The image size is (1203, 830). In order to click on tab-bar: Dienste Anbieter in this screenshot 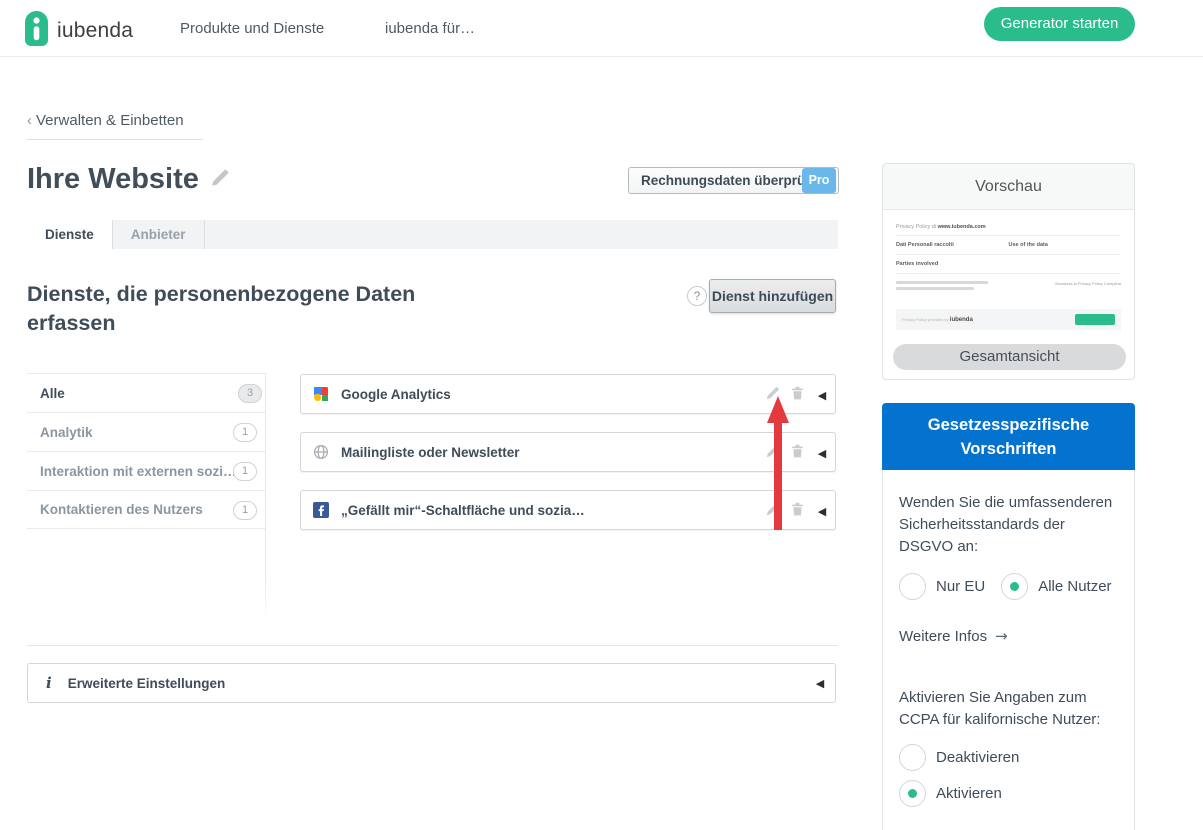, I will do `click(432, 234)`.